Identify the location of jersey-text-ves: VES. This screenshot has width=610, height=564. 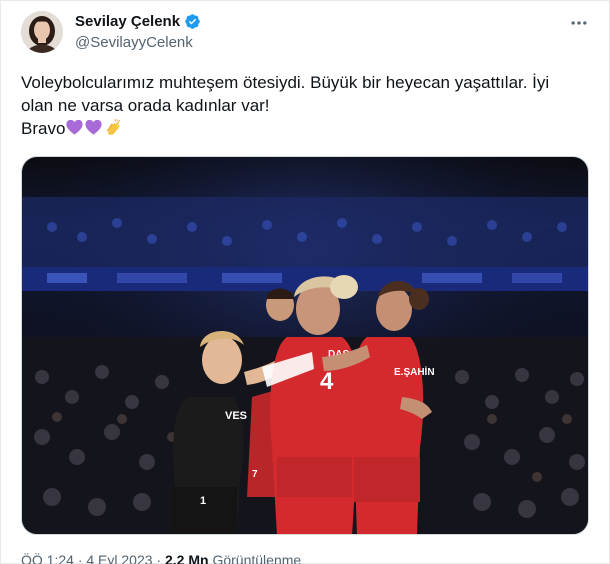
(236, 416).